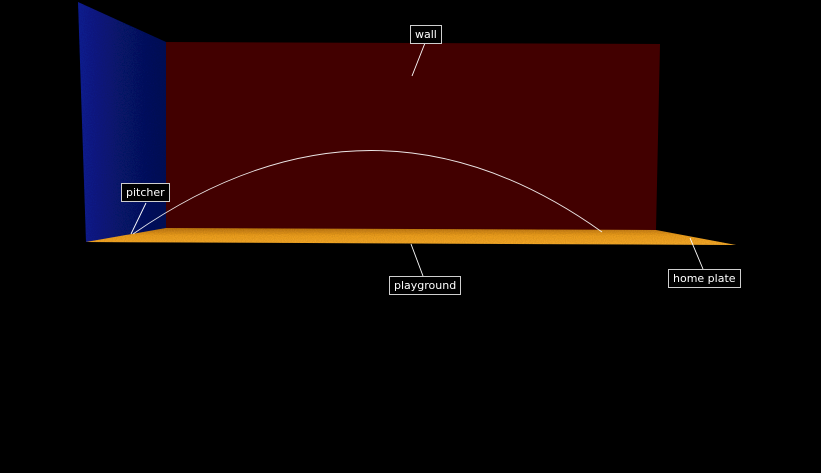  Describe the element at coordinates (145, 192) in the screenshot. I see `pitcher-label: pitcher` at that location.